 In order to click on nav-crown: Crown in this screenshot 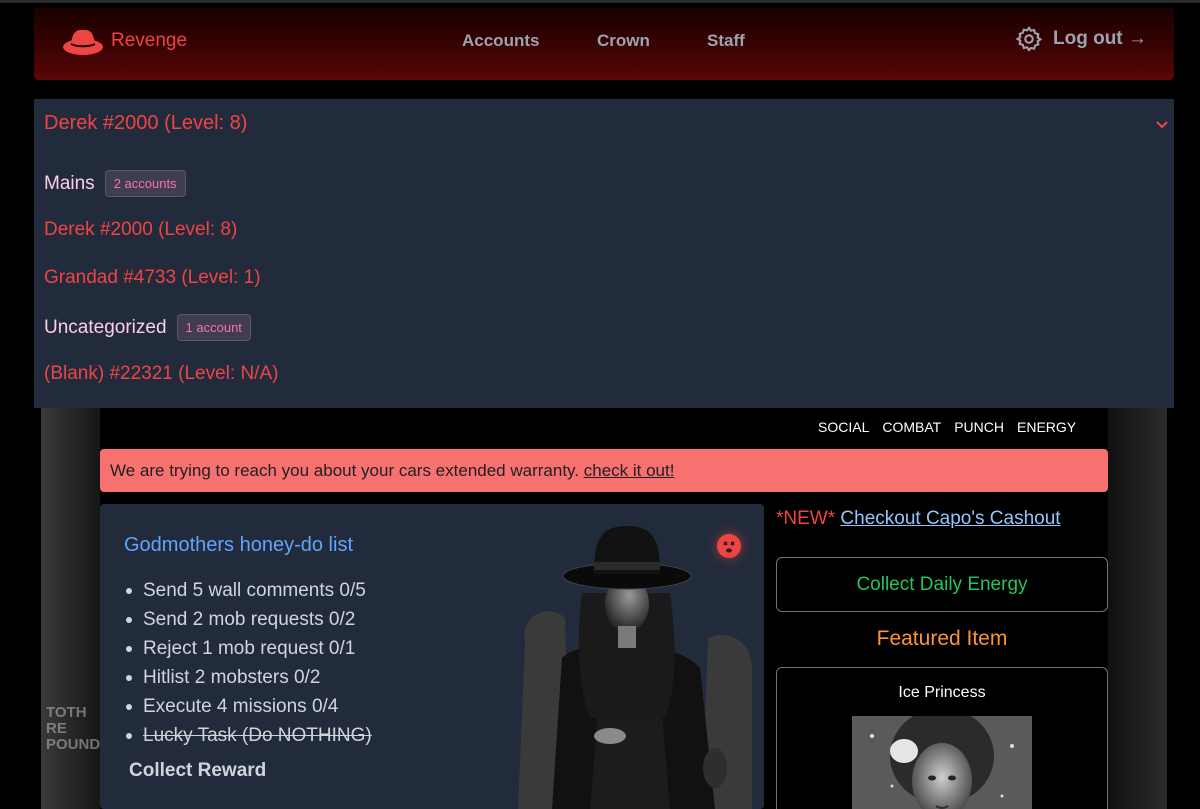, I will do `click(623, 41)`.